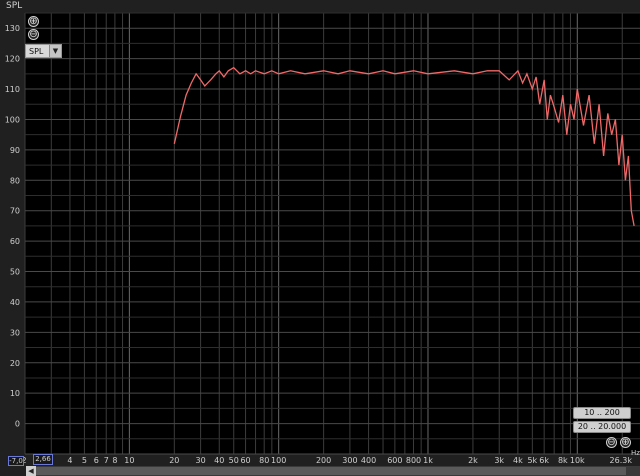 Image resolution: width=640 pixels, height=476 pixels. Describe the element at coordinates (43, 459) in the screenshot. I see `x-readout: 2,66` at that location.